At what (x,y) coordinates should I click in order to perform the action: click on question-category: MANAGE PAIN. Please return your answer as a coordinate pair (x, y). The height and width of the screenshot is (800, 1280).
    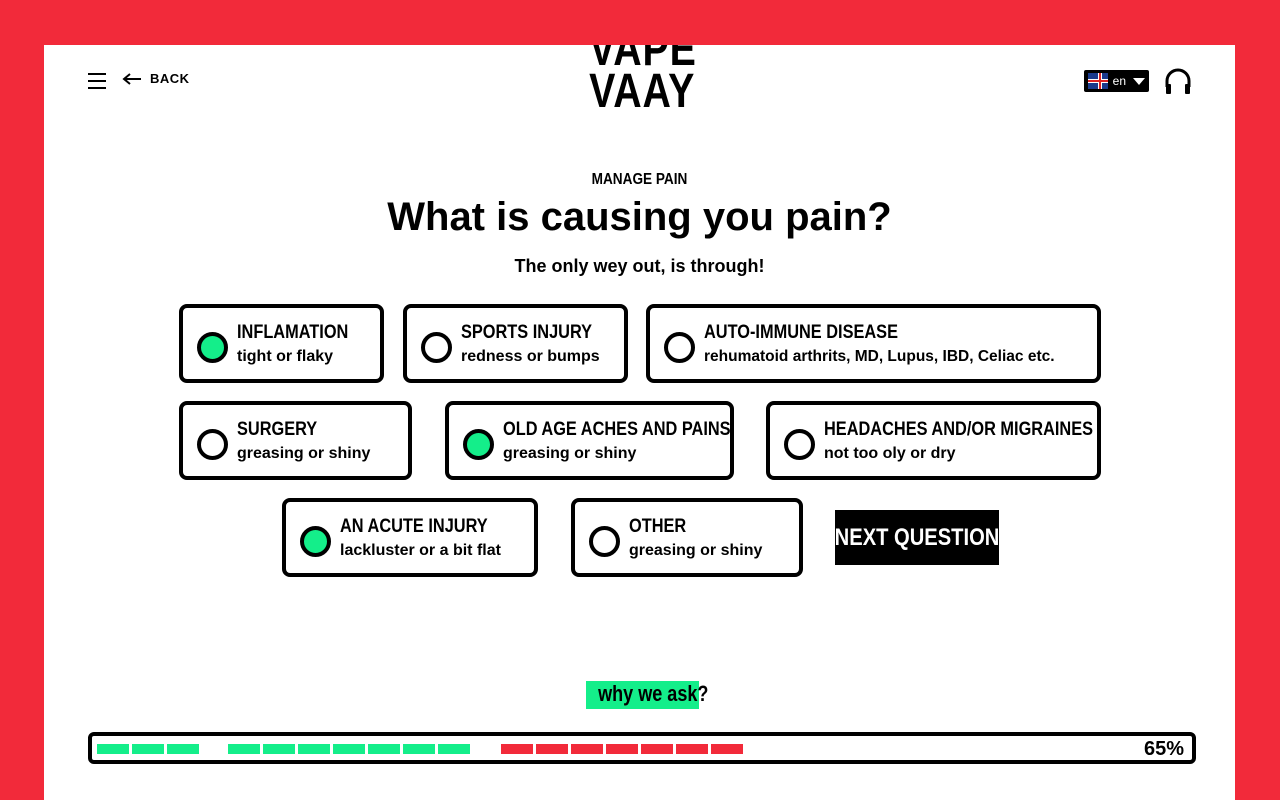
    Looking at the image, I should click on (639, 179).